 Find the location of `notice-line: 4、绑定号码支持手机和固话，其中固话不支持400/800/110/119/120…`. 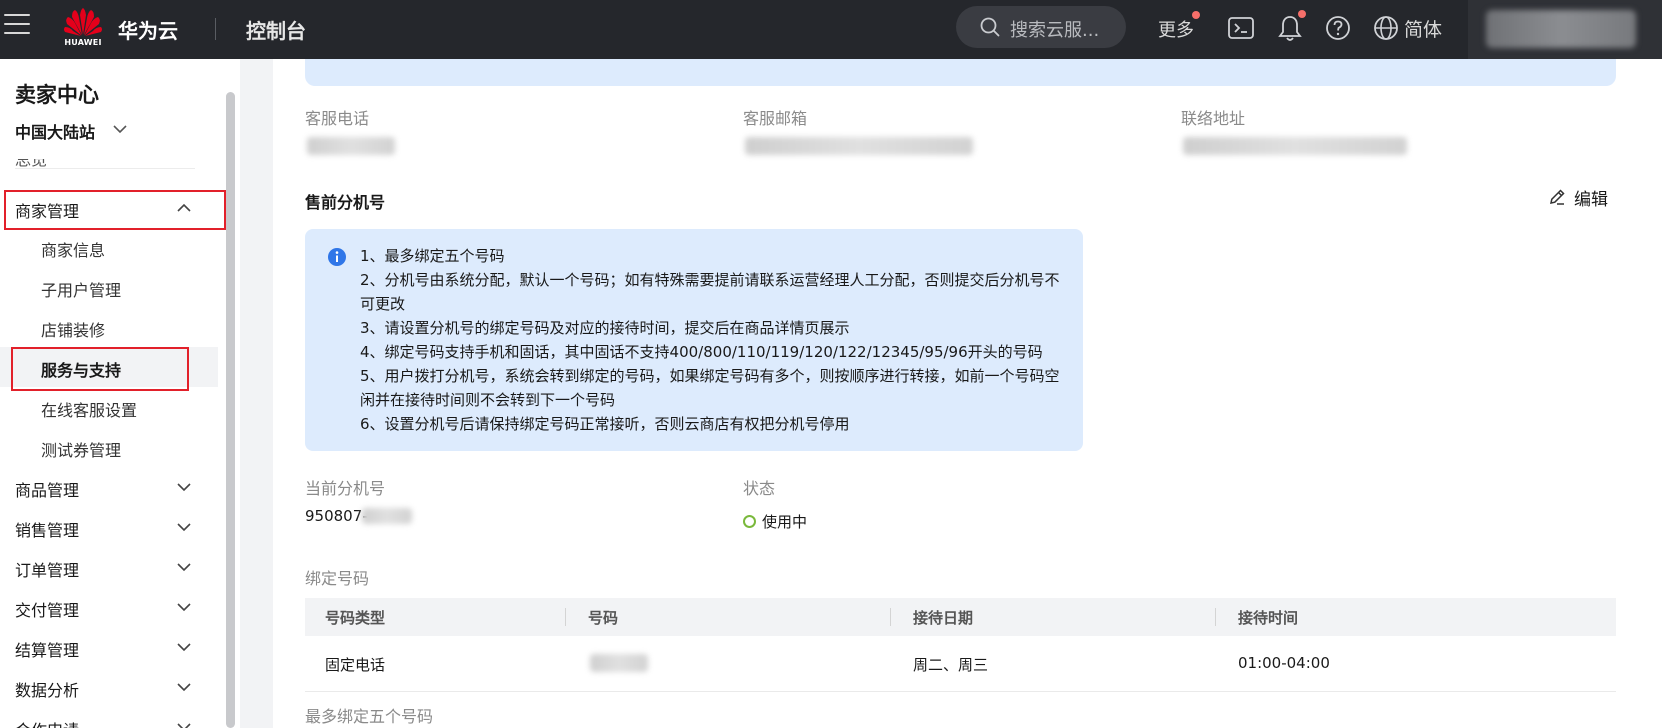

notice-line: 4、绑定号码支持手机和固话，其中固话不支持400/800/110/119/120… is located at coordinates (701, 352).